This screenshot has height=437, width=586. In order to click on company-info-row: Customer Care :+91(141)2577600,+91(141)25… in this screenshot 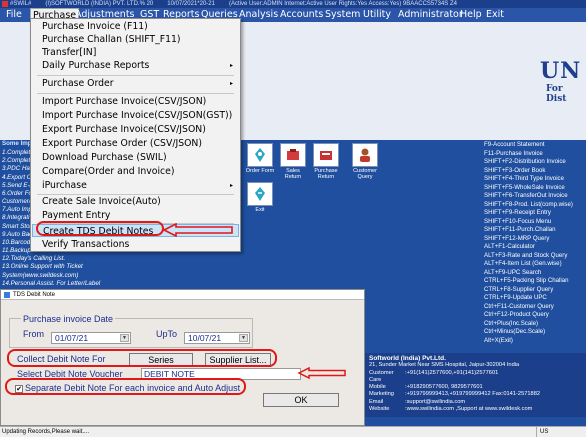, I will do `click(475, 377)`.